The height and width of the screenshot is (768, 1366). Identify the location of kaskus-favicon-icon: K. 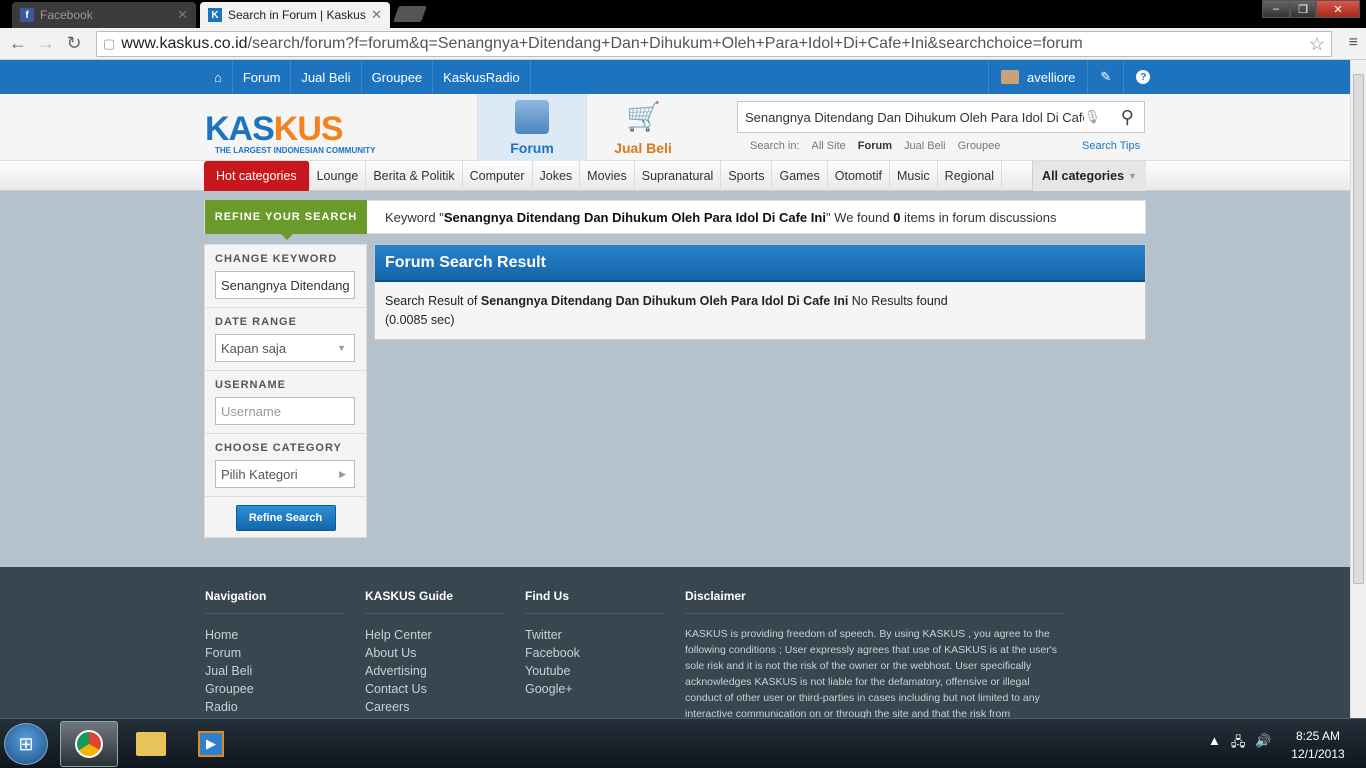
(215, 15).